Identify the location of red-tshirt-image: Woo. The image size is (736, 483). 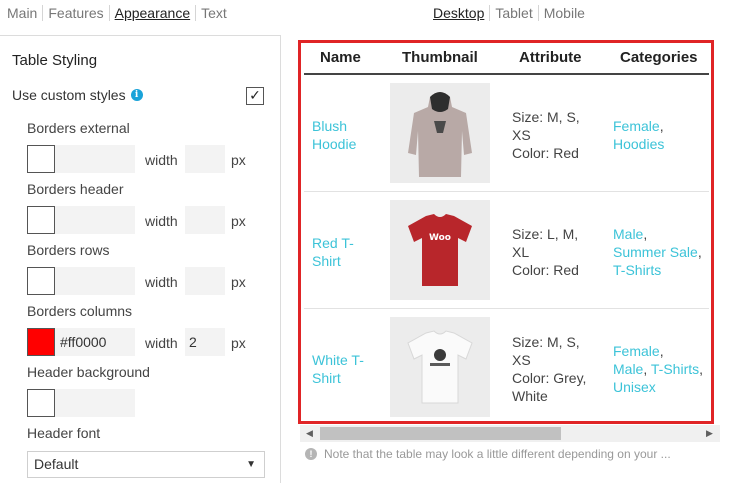
(440, 250).